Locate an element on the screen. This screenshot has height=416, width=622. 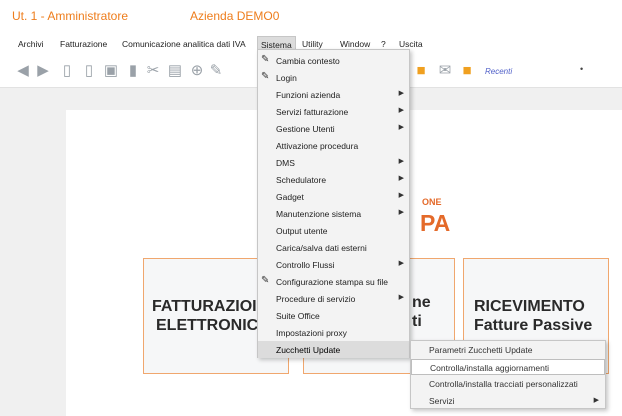
submenu-item-parametri: Parametri Zucchetti Update is located at coordinates (508, 350).